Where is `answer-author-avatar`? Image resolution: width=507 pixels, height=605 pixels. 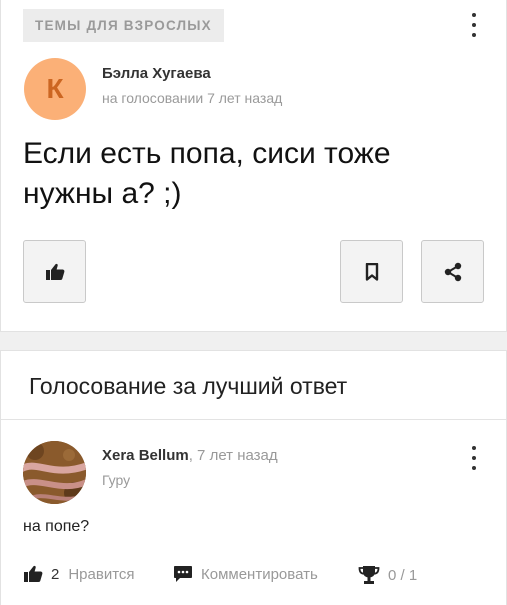
answer-author-avatar is located at coordinates (54, 472).